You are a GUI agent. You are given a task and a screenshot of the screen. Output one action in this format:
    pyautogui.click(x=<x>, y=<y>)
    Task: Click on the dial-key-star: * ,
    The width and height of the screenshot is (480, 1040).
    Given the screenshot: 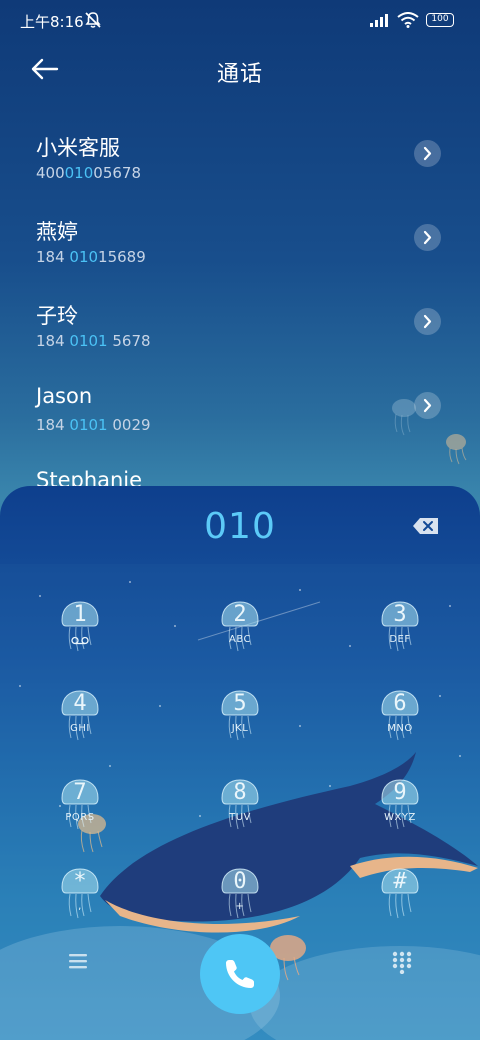 What is the action you would take?
    pyautogui.click(x=80, y=902)
    